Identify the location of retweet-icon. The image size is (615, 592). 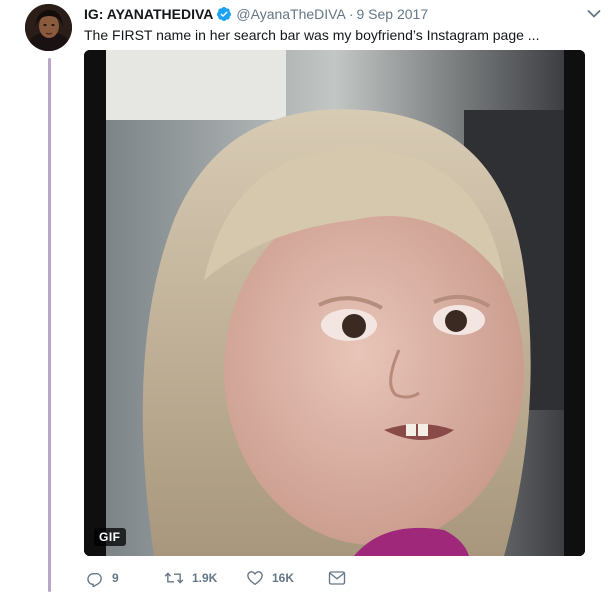
(174, 578).